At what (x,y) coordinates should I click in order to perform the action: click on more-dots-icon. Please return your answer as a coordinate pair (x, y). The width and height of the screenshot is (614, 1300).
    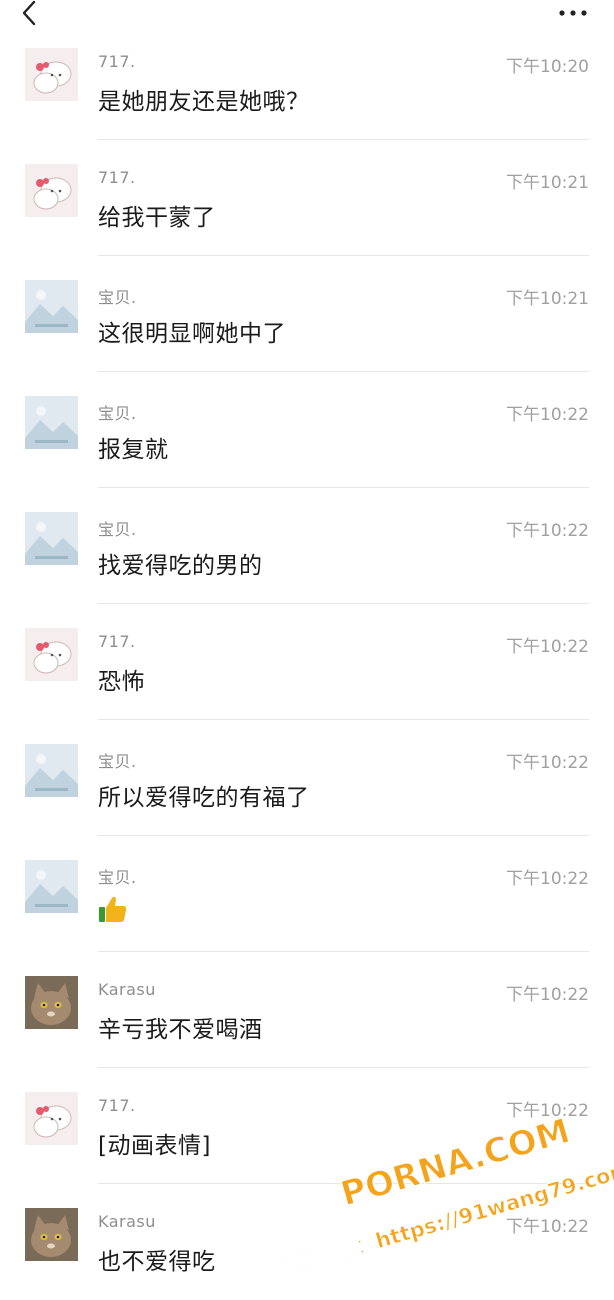
    Looking at the image, I should click on (573, 13).